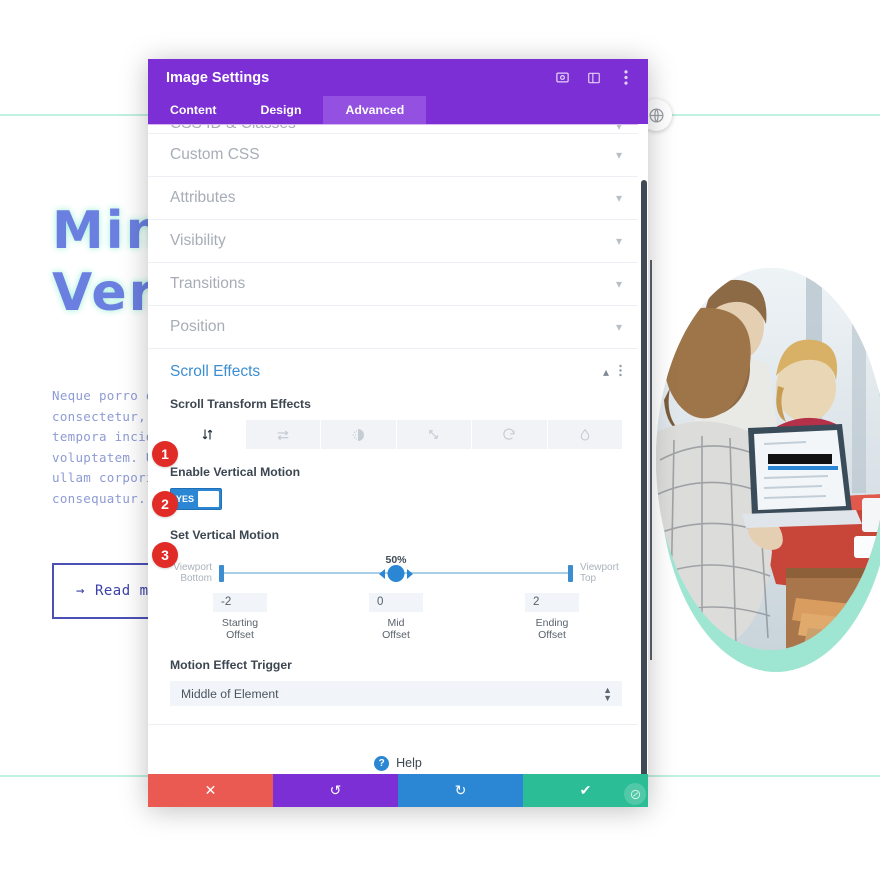  I want to click on mid-offset-input: 0, so click(396, 602).